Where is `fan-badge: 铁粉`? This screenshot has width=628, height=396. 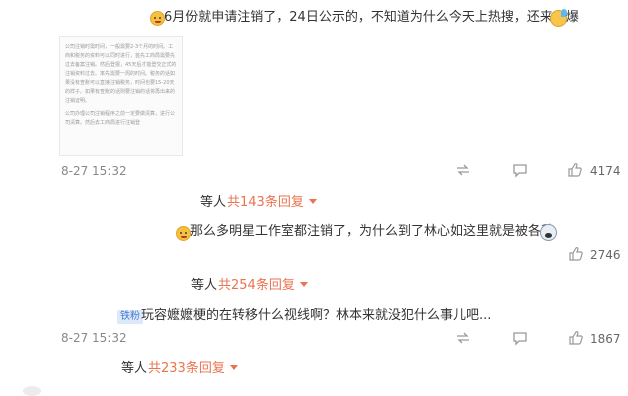 fan-badge: 铁粉 is located at coordinates (130, 317).